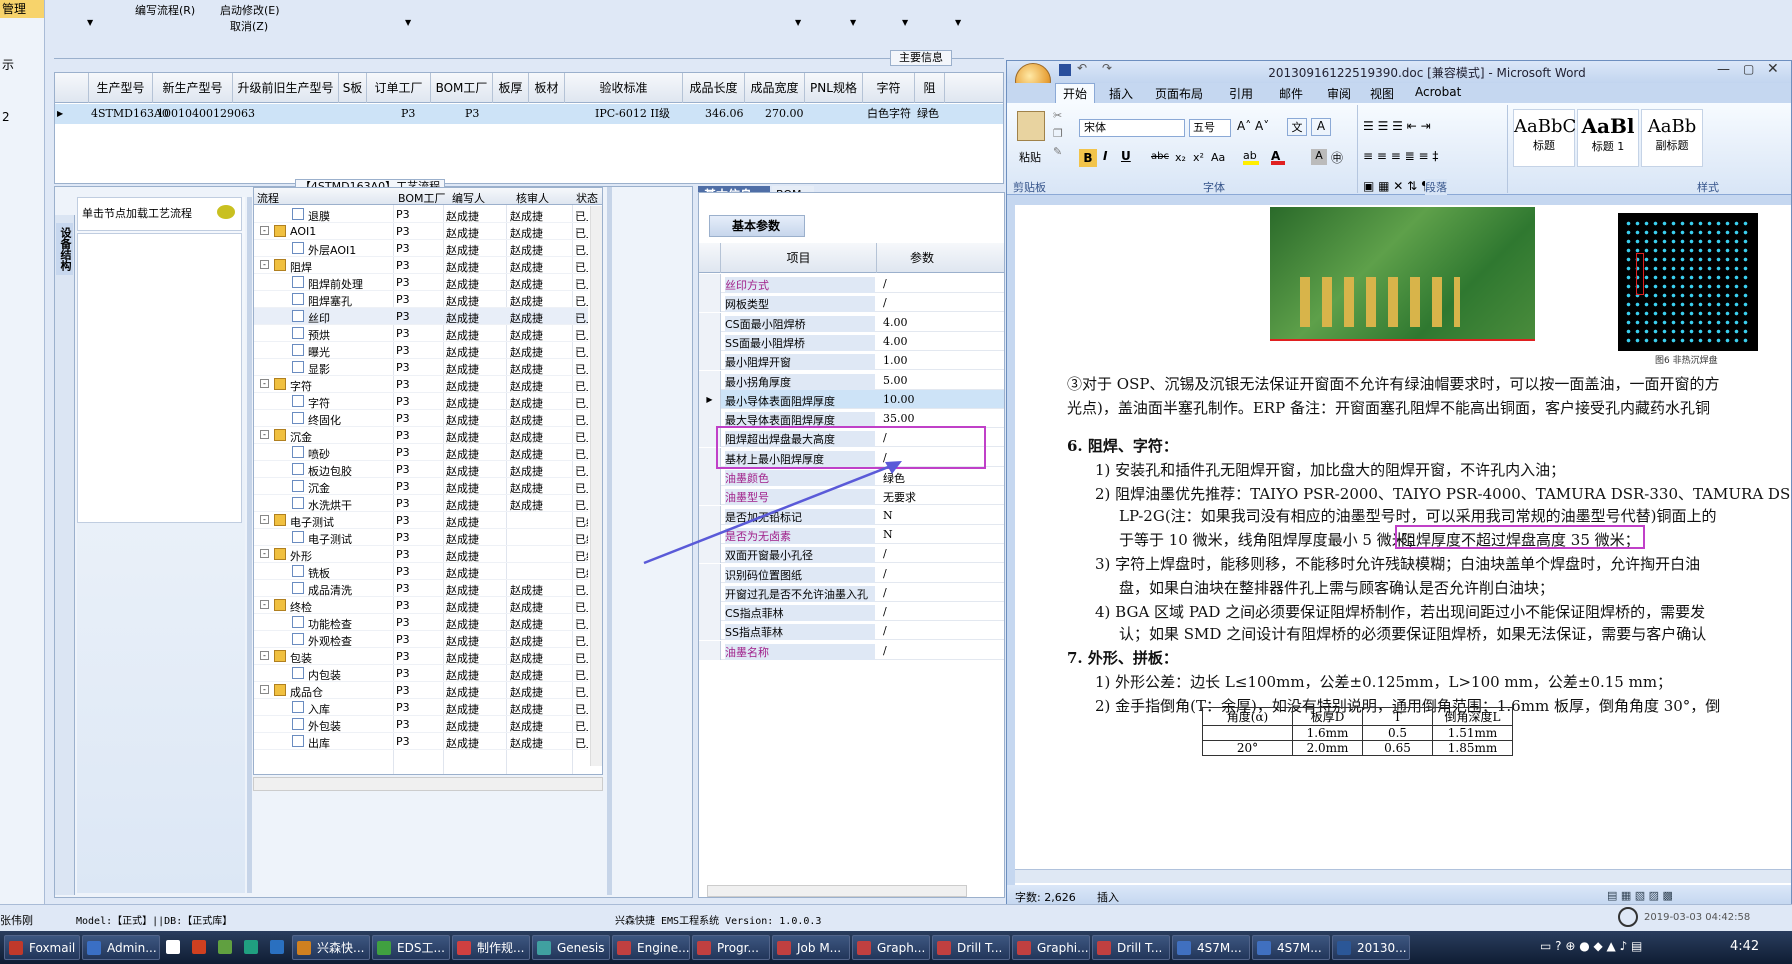  What do you see at coordinates (121, 88) in the screenshot?
I see `grid-col-header: 生产型号` at bounding box center [121, 88].